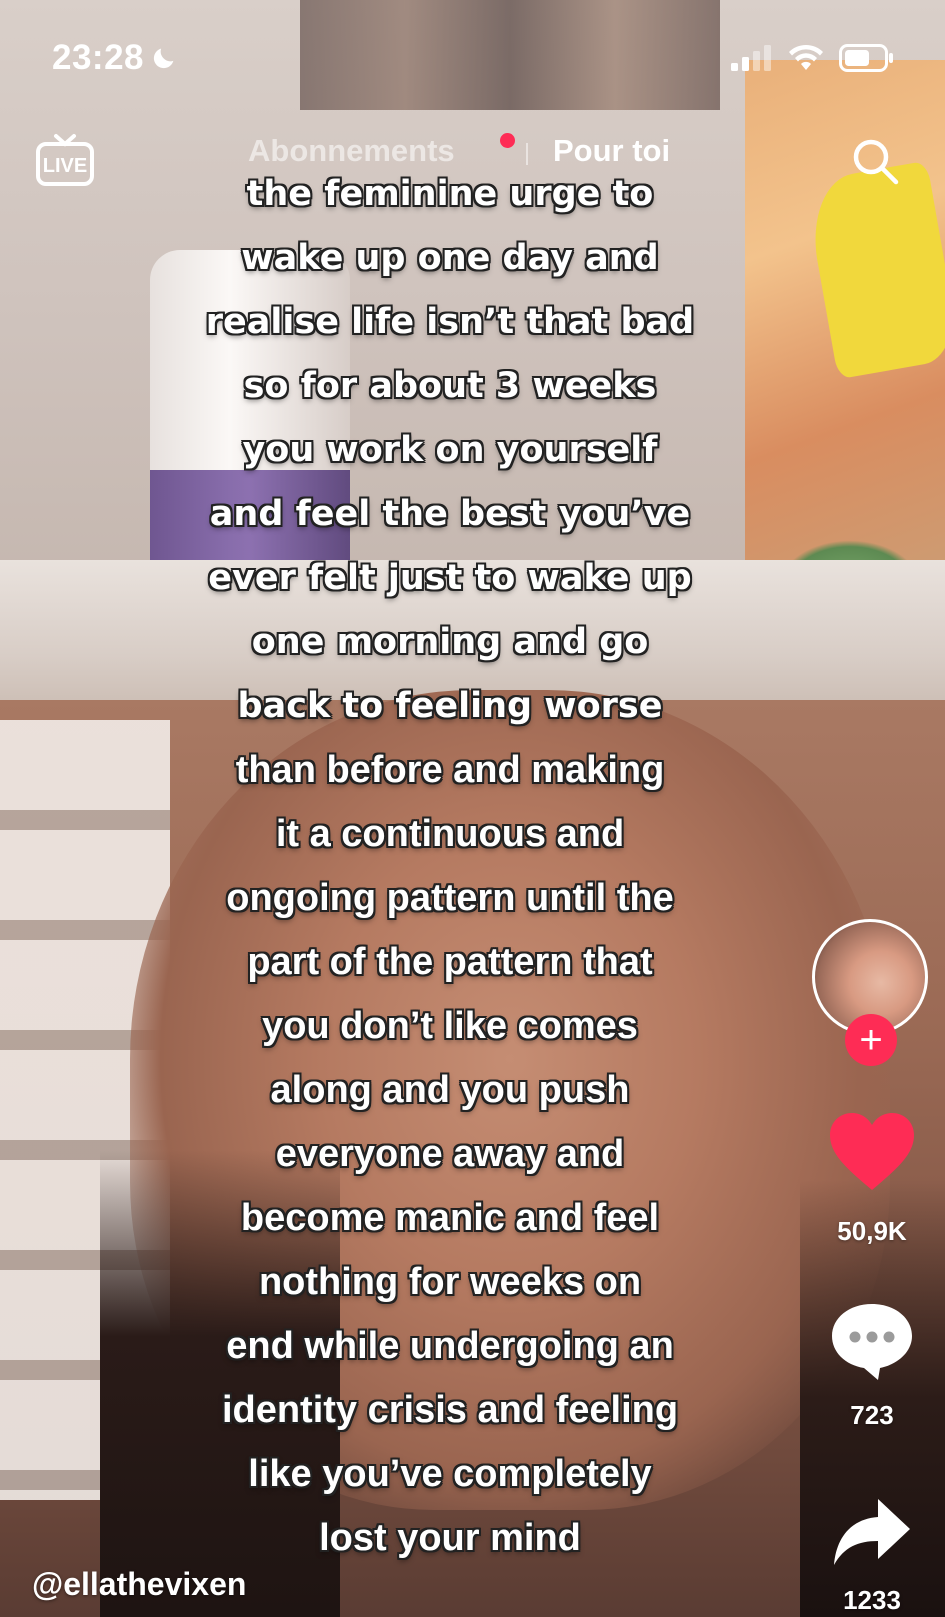  Describe the element at coordinates (872, 1415) in the screenshot. I see `comment-count: 723` at that location.